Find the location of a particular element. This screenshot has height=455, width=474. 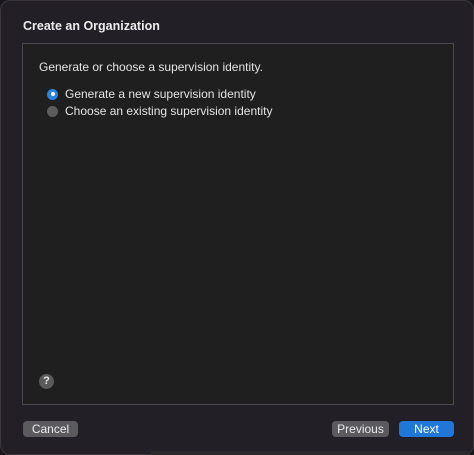

radio-label-generate: Generate a new supervision identity is located at coordinates (160, 94).